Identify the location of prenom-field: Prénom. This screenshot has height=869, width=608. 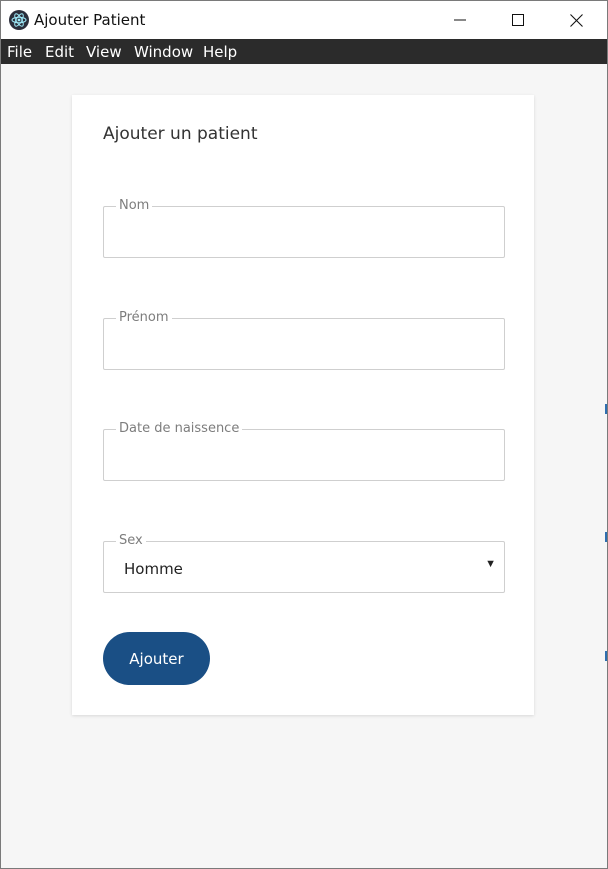
(304, 340).